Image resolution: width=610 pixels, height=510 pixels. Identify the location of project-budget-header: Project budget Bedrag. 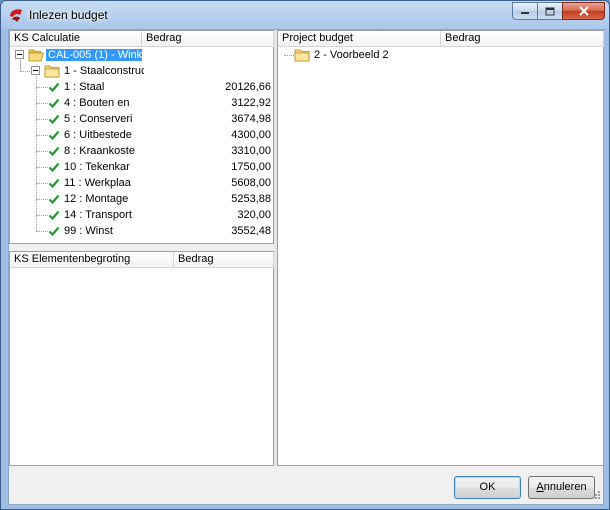
(441, 39).